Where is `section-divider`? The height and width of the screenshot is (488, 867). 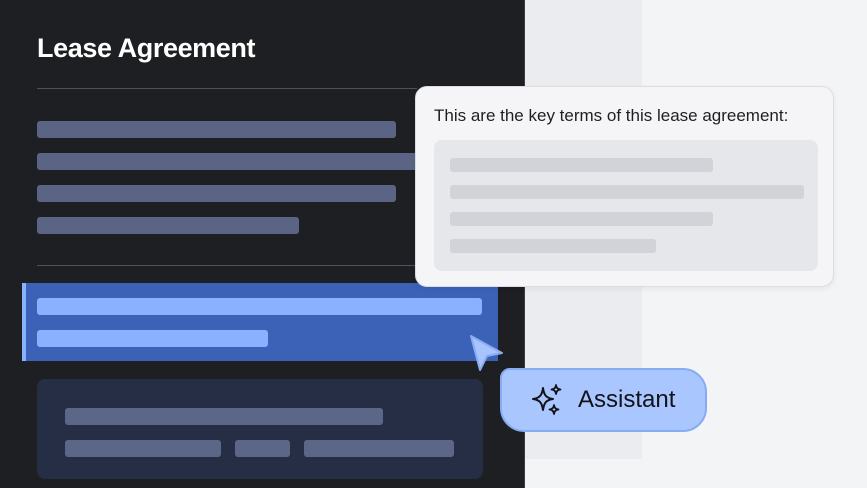
section-divider is located at coordinates (230, 265).